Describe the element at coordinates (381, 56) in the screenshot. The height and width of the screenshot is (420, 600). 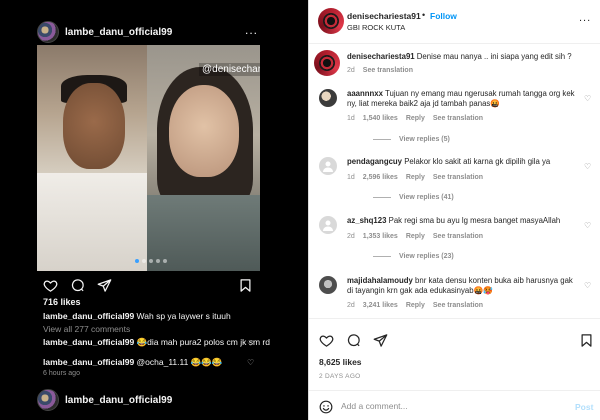
I see `caption-username: denisechariesta91` at that location.